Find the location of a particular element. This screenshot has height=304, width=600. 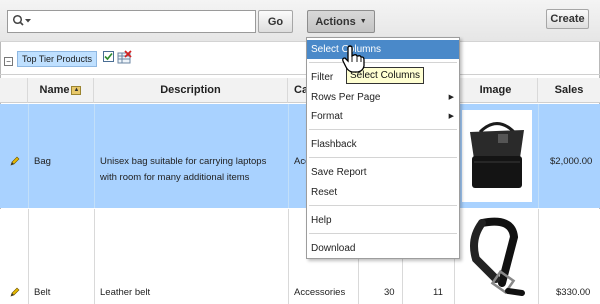

collapse-icon: − is located at coordinates (8, 61).